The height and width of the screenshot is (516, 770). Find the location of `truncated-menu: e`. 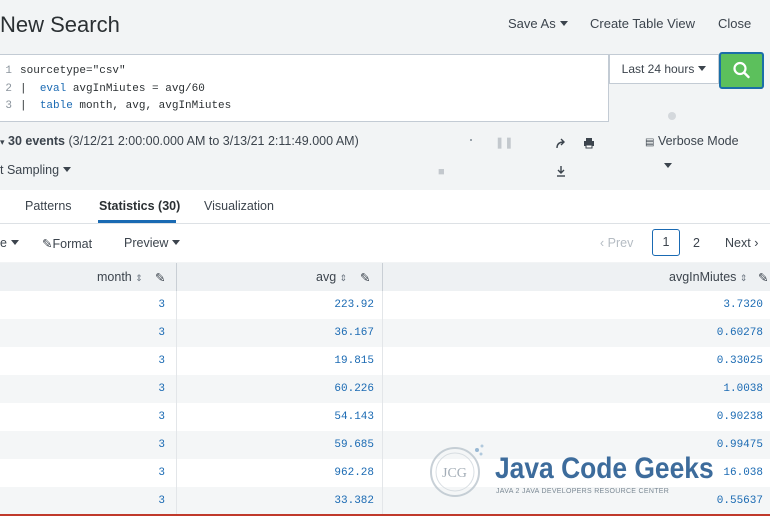

truncated-menu: e is located at coordinates (9, 243).